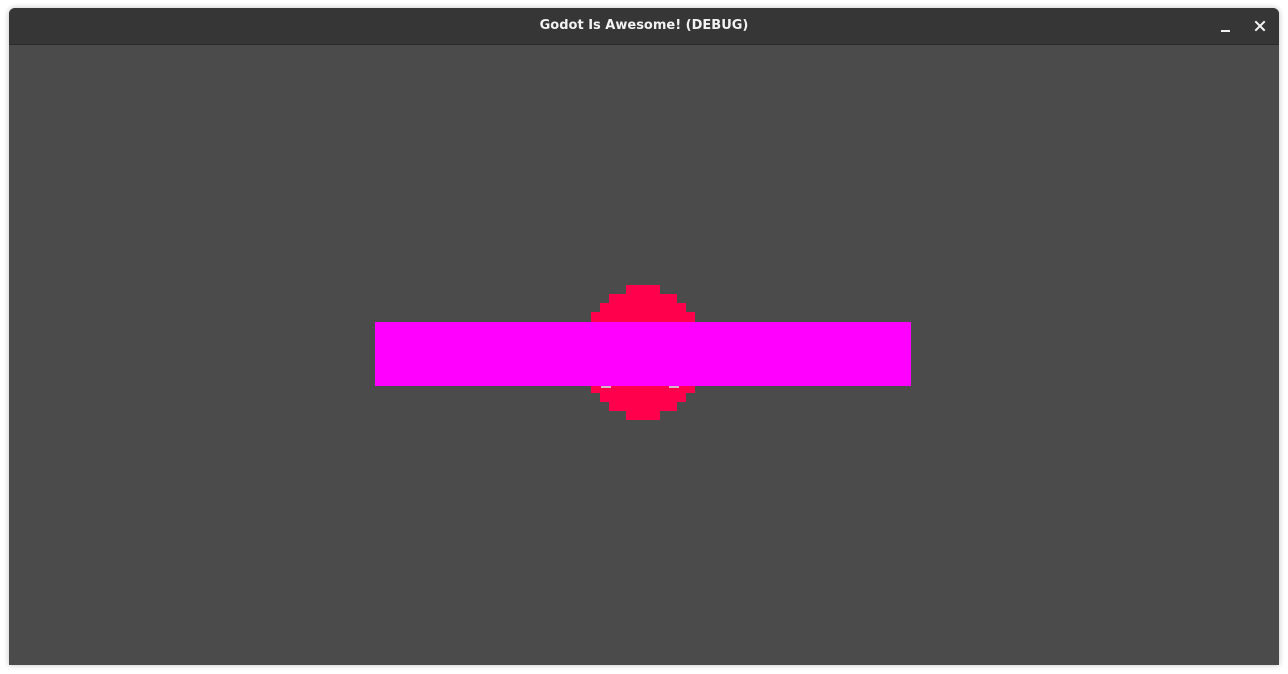 This screenshot has height=674, width=1288. I want to click on window-title: Godot Is Awesome! (DEBUG), so click(644, 25).